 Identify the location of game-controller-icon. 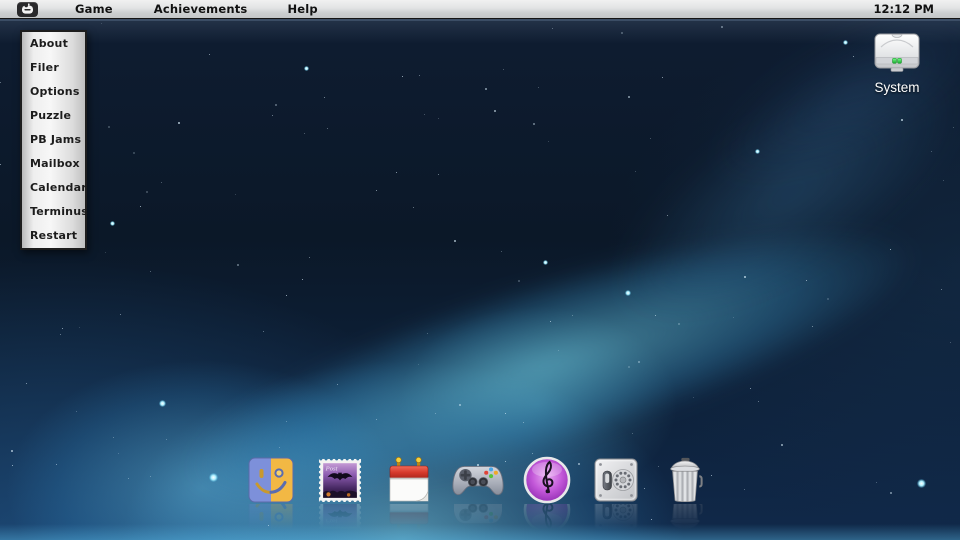
(478, 480).